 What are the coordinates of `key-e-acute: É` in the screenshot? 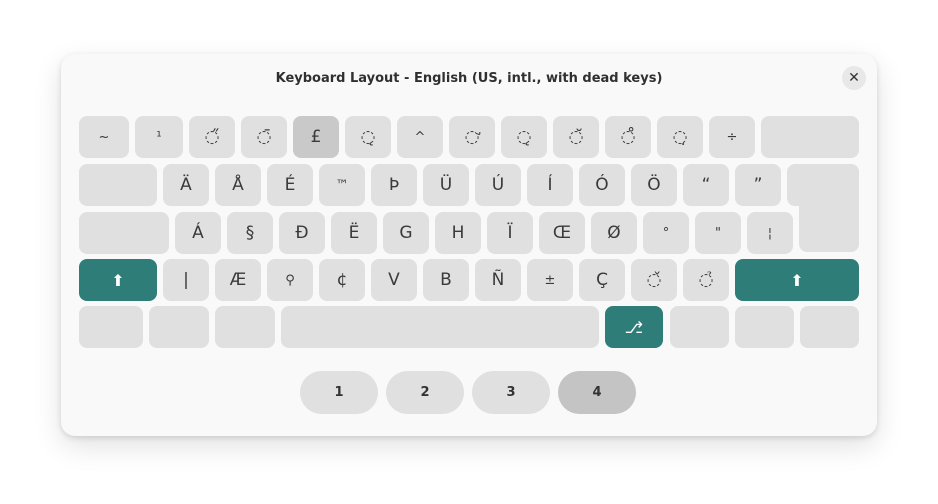 It's located at (290, 185).